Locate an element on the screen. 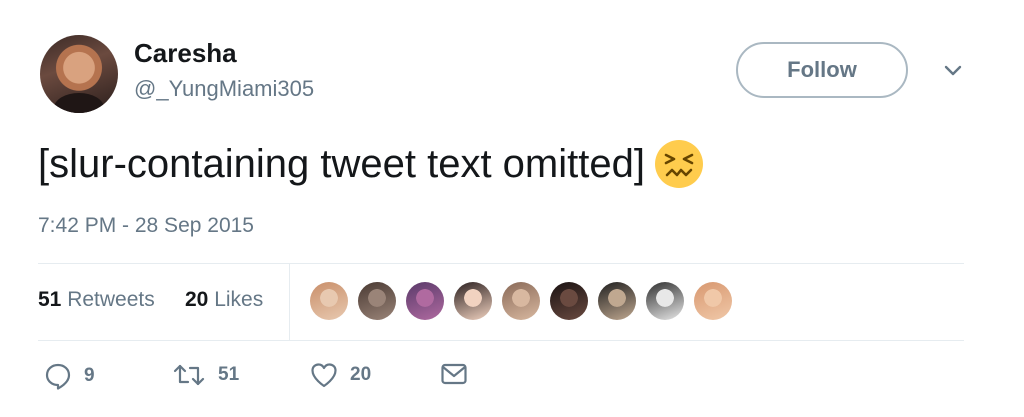 Image resolution: width=1024 pixels, height=417 pixels. retweets-stat: 51 Retweets is located at coordinates (96, 300).